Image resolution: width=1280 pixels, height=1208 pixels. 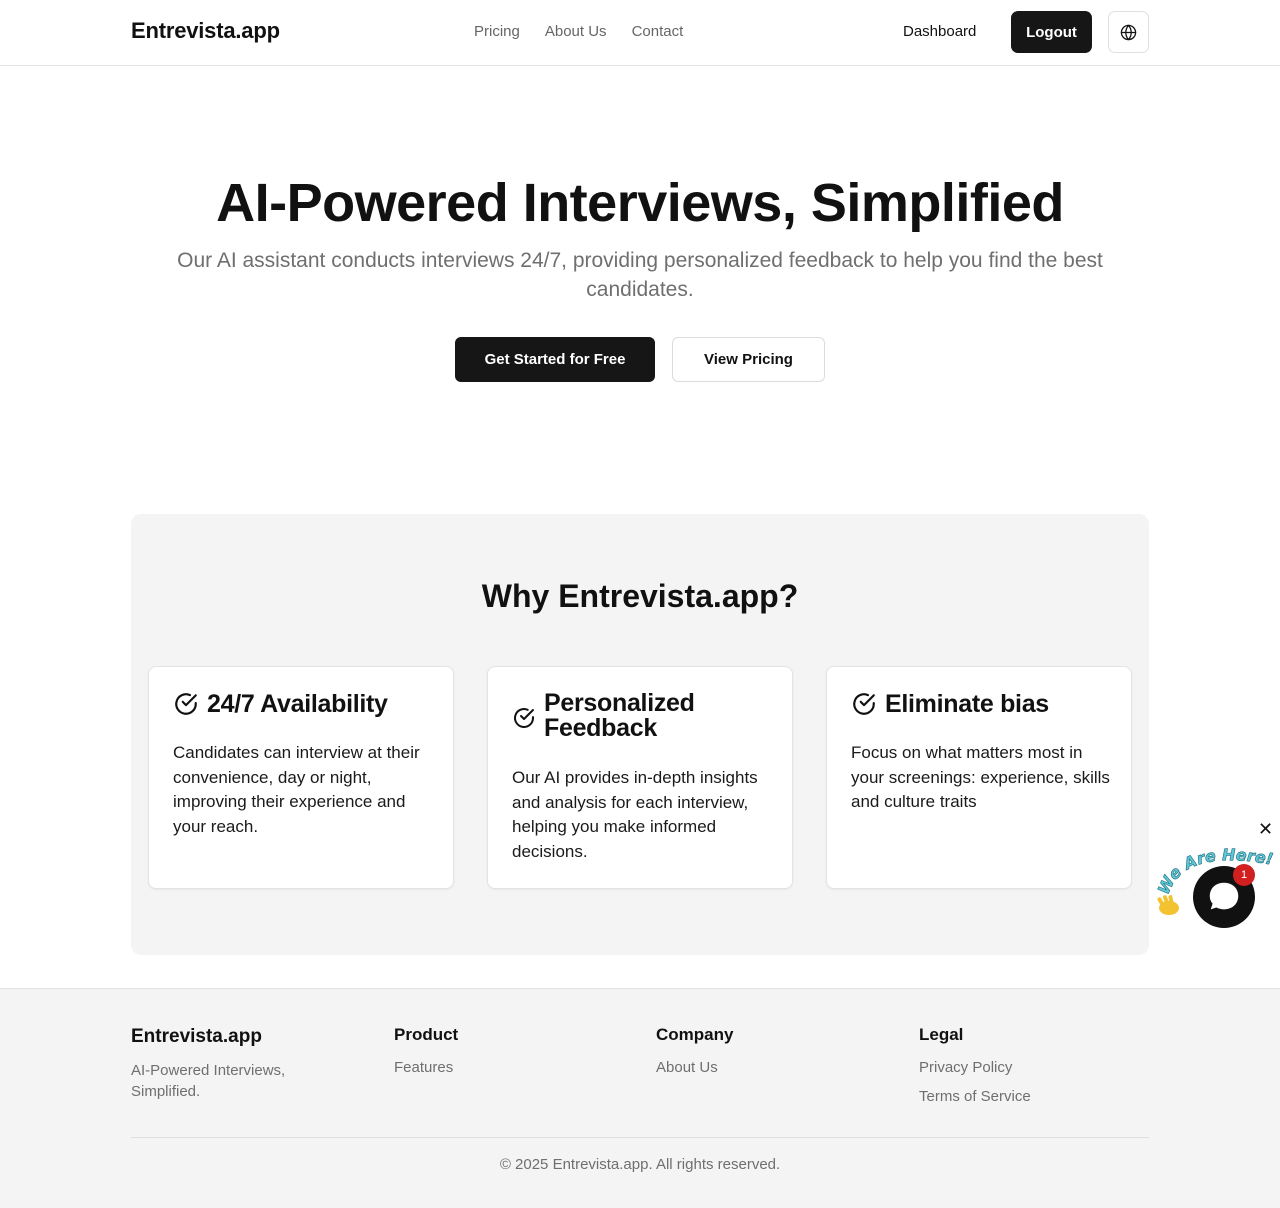 I want to click on get-started-button: Get Started for Free, so click(x=555, y=359).